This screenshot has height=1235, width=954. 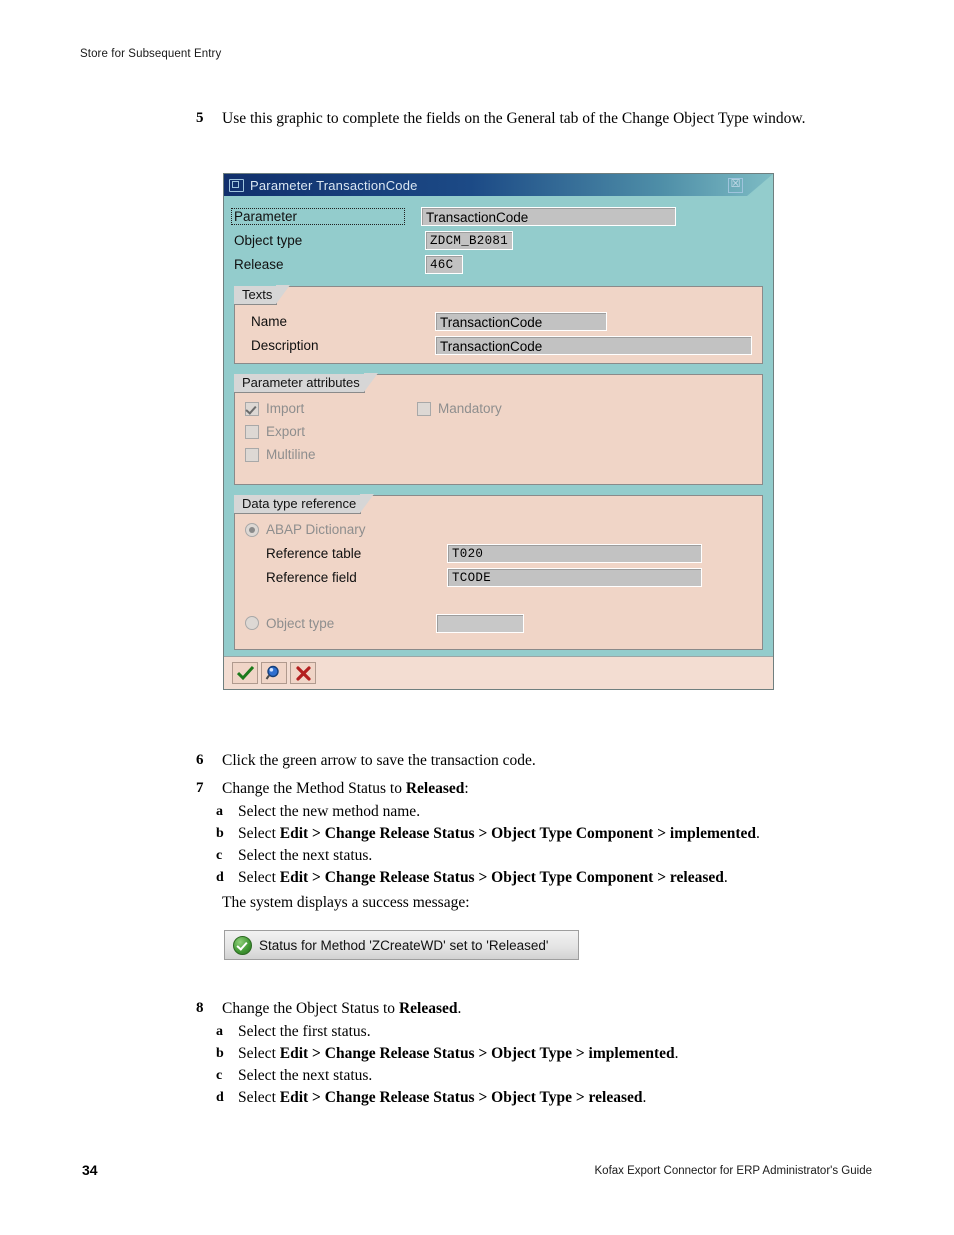 I want to click on radio-object-type-icon, so click(x=252, y=623).